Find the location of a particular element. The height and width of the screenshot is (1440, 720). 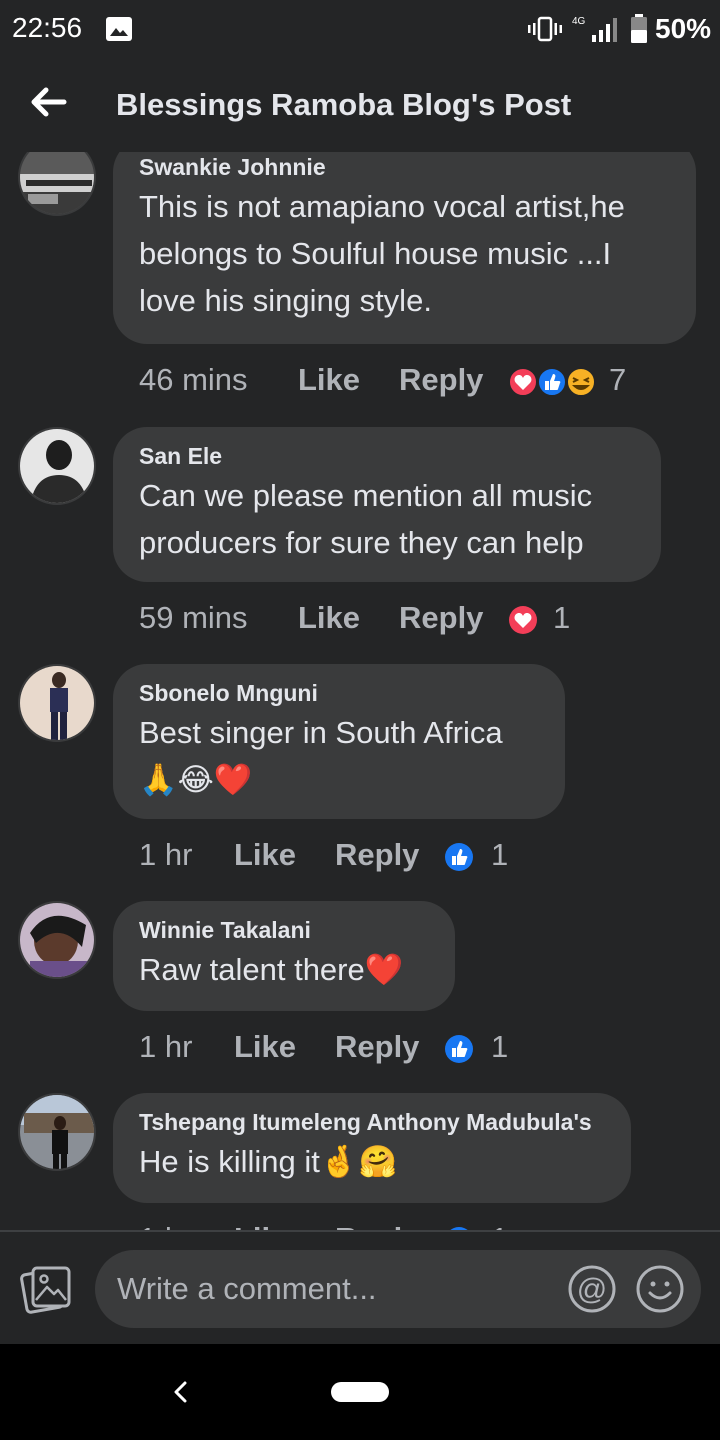

comment-input is located at coordinates (337, 1289).